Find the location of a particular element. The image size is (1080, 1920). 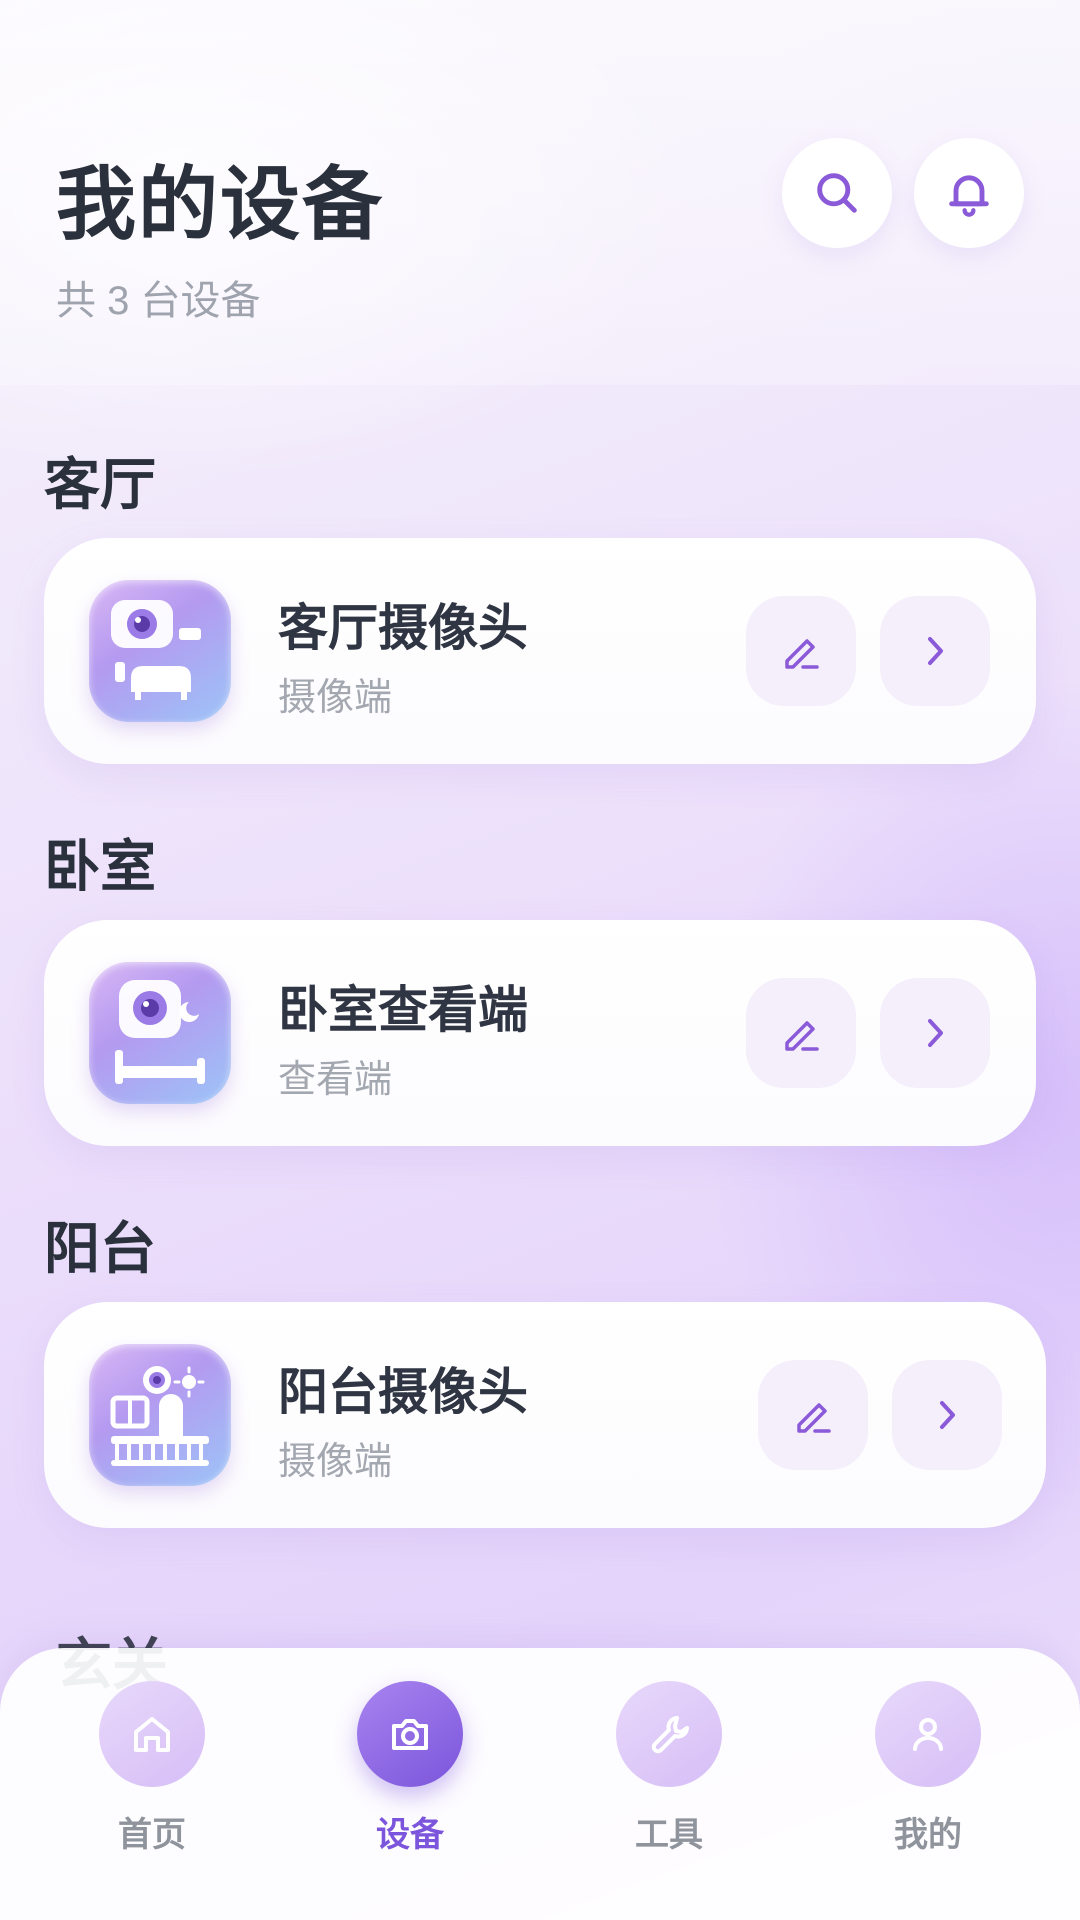

search-icon is located at coordinates (837, 193).